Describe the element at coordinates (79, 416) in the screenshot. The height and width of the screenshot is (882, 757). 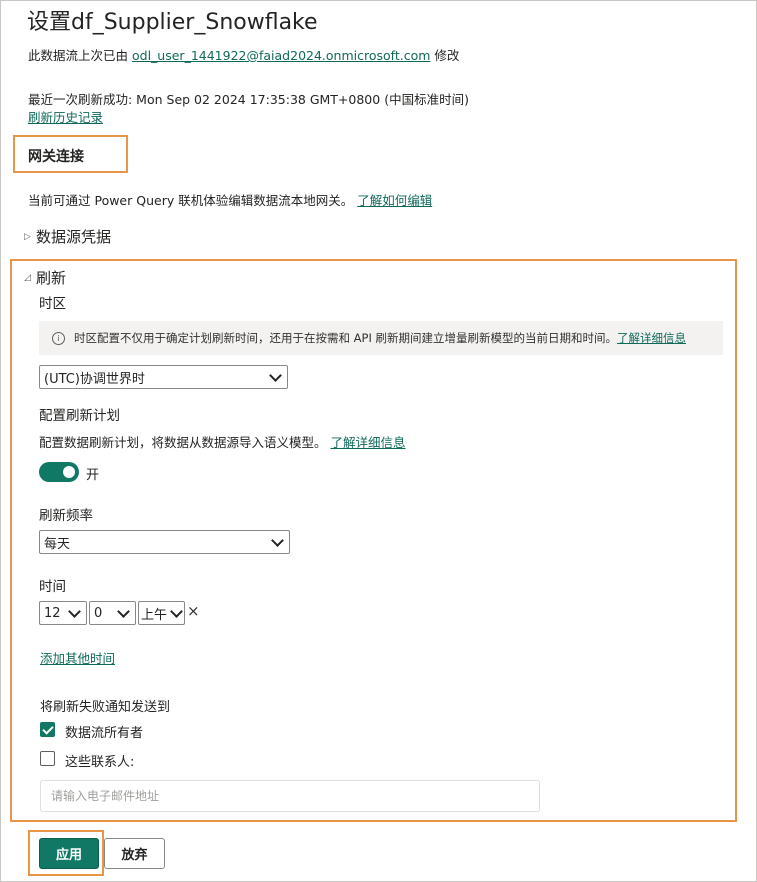
I see `schedule-label: 配置刷新计划` at that location.